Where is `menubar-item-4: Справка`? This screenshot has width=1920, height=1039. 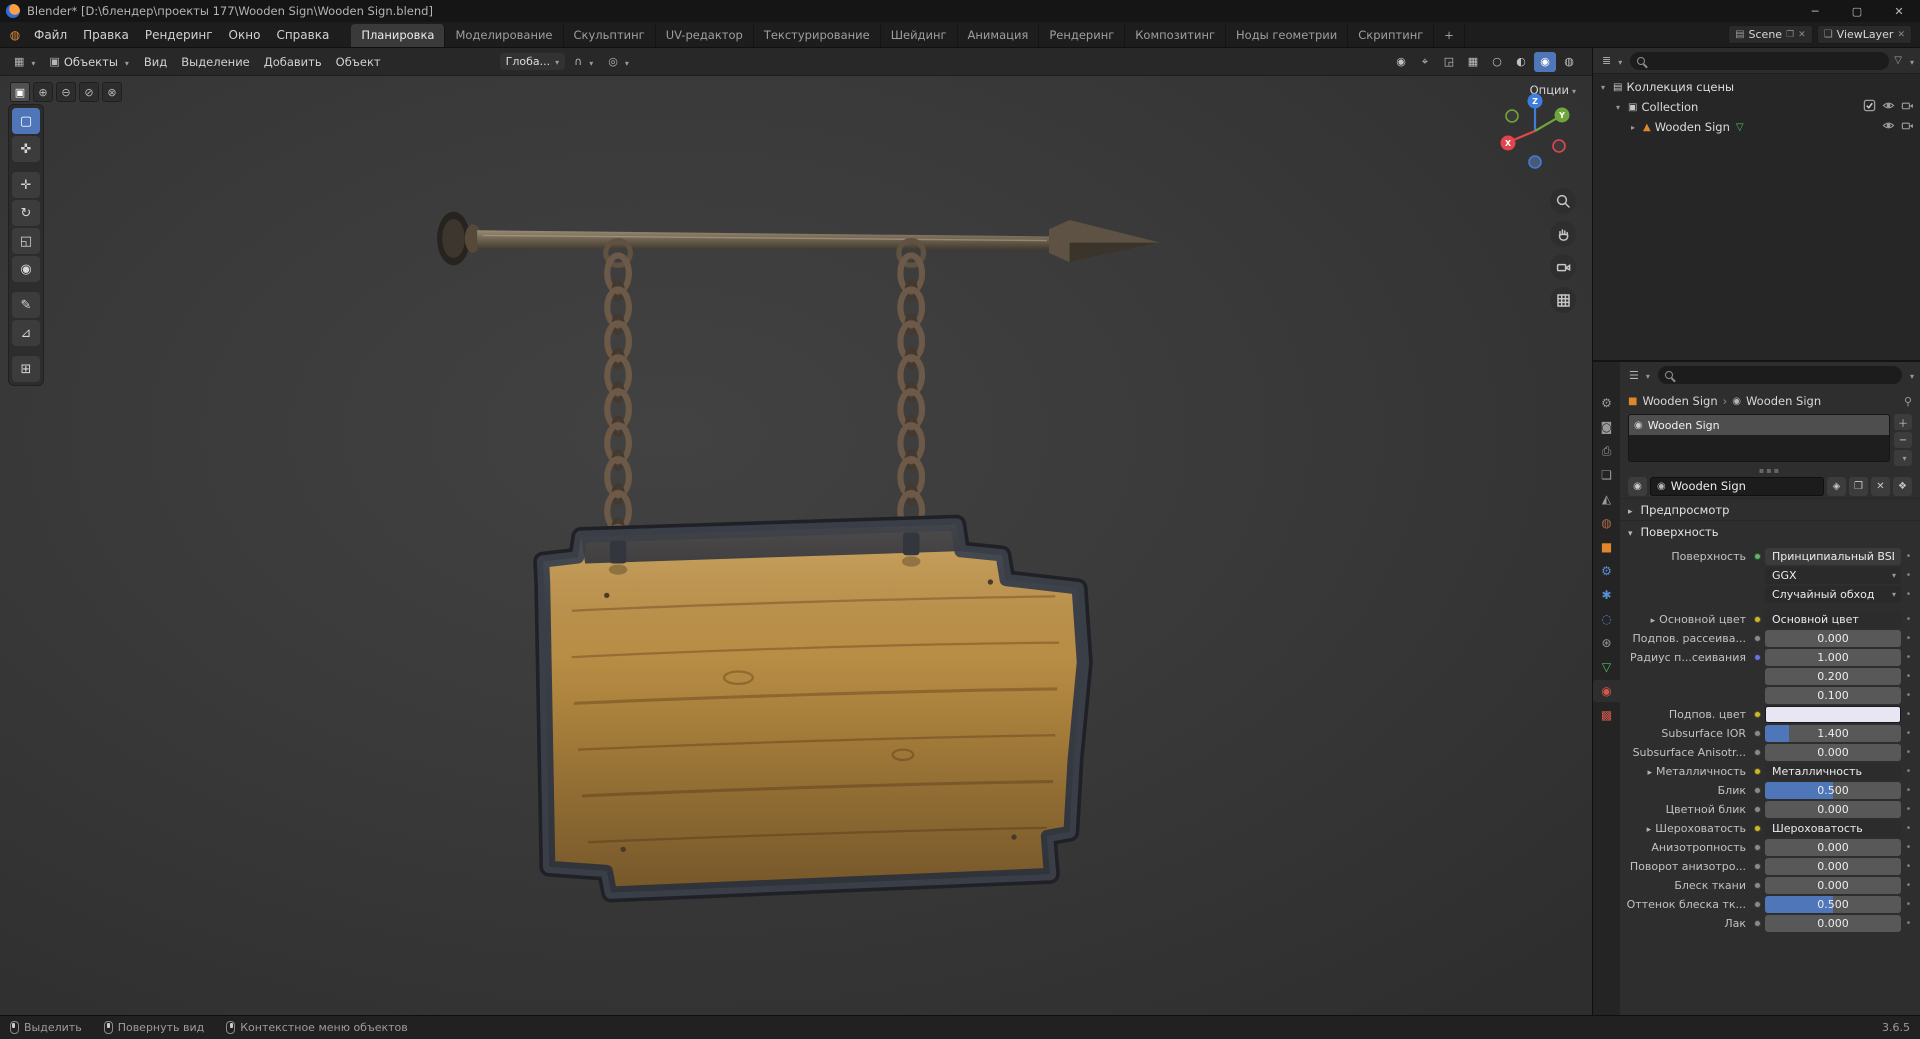
menubar-item-4: Справка is located at coordinates (302, 35).